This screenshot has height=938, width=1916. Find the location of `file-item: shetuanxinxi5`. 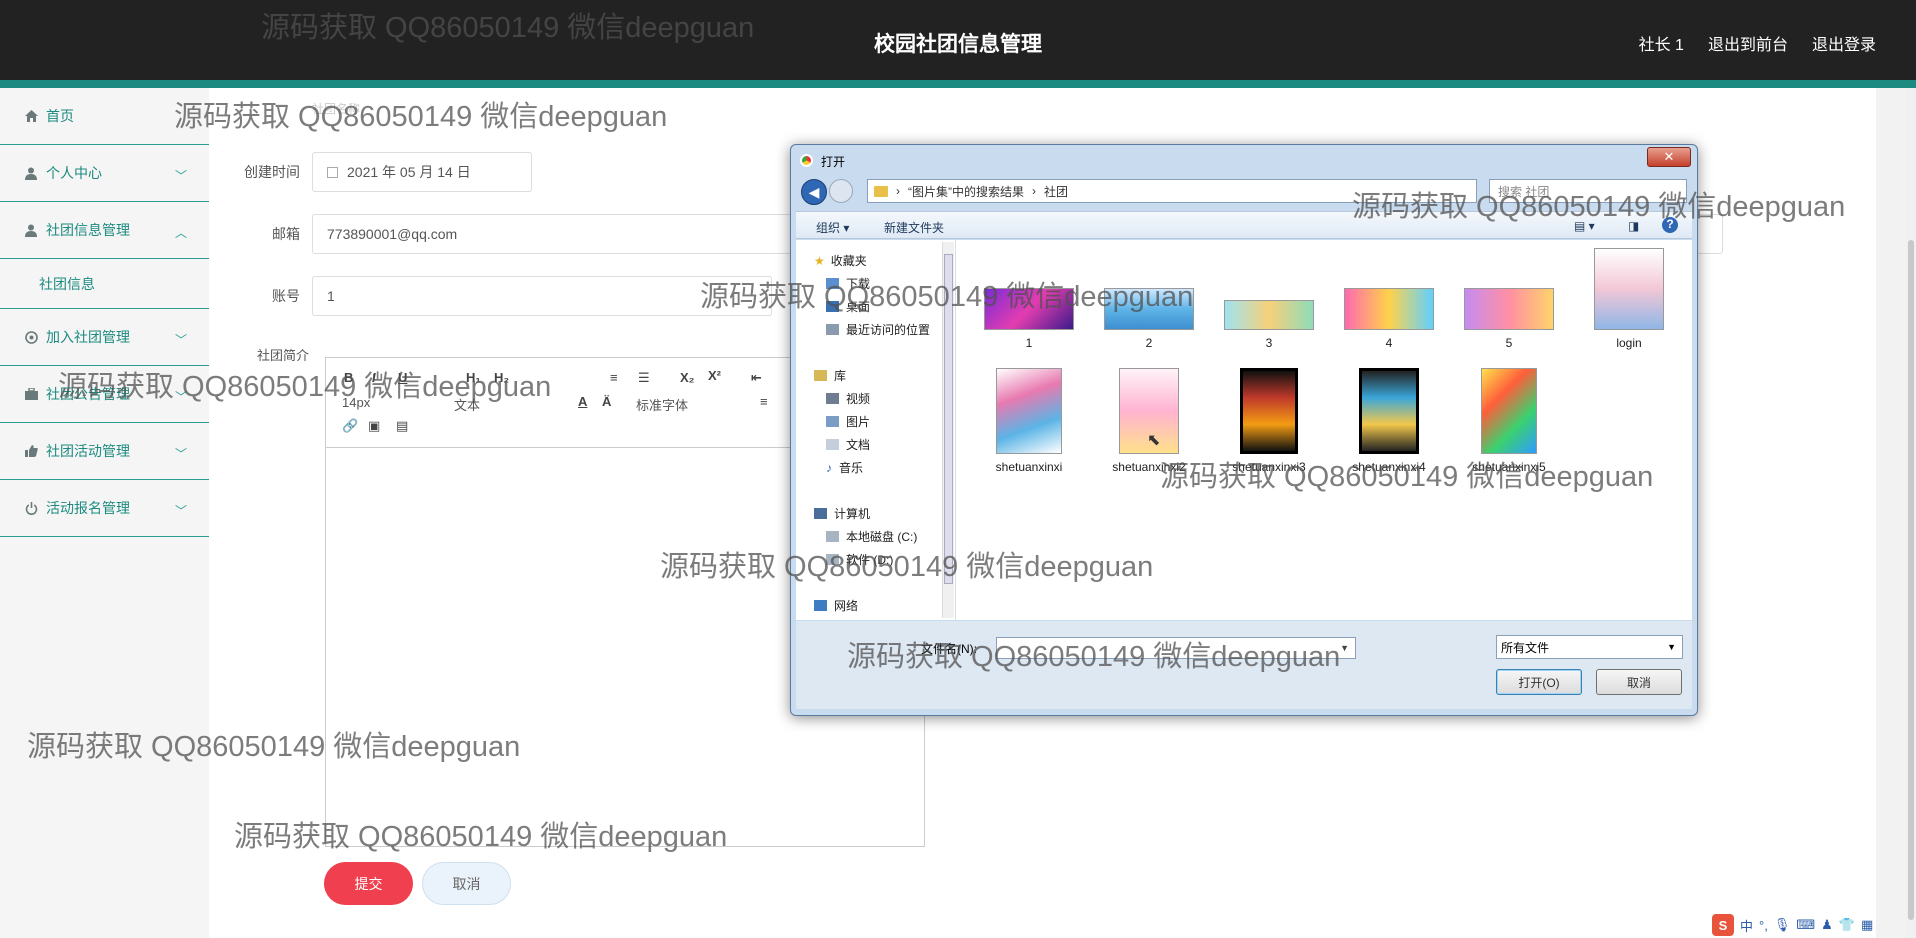

file-item: shetuanxinxi5 is located at coordinates (1509, 421).